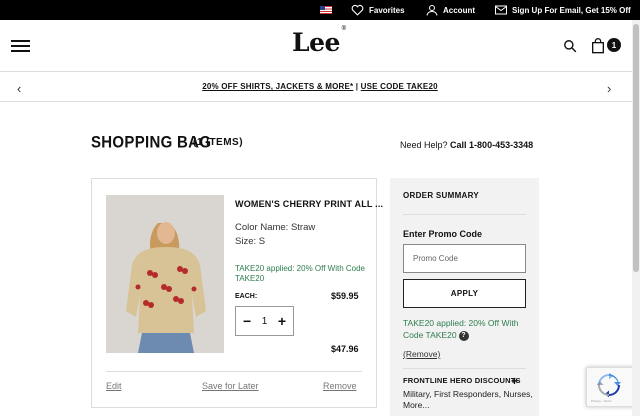  I want to click on recaptcha-icon, so click(609, 385).